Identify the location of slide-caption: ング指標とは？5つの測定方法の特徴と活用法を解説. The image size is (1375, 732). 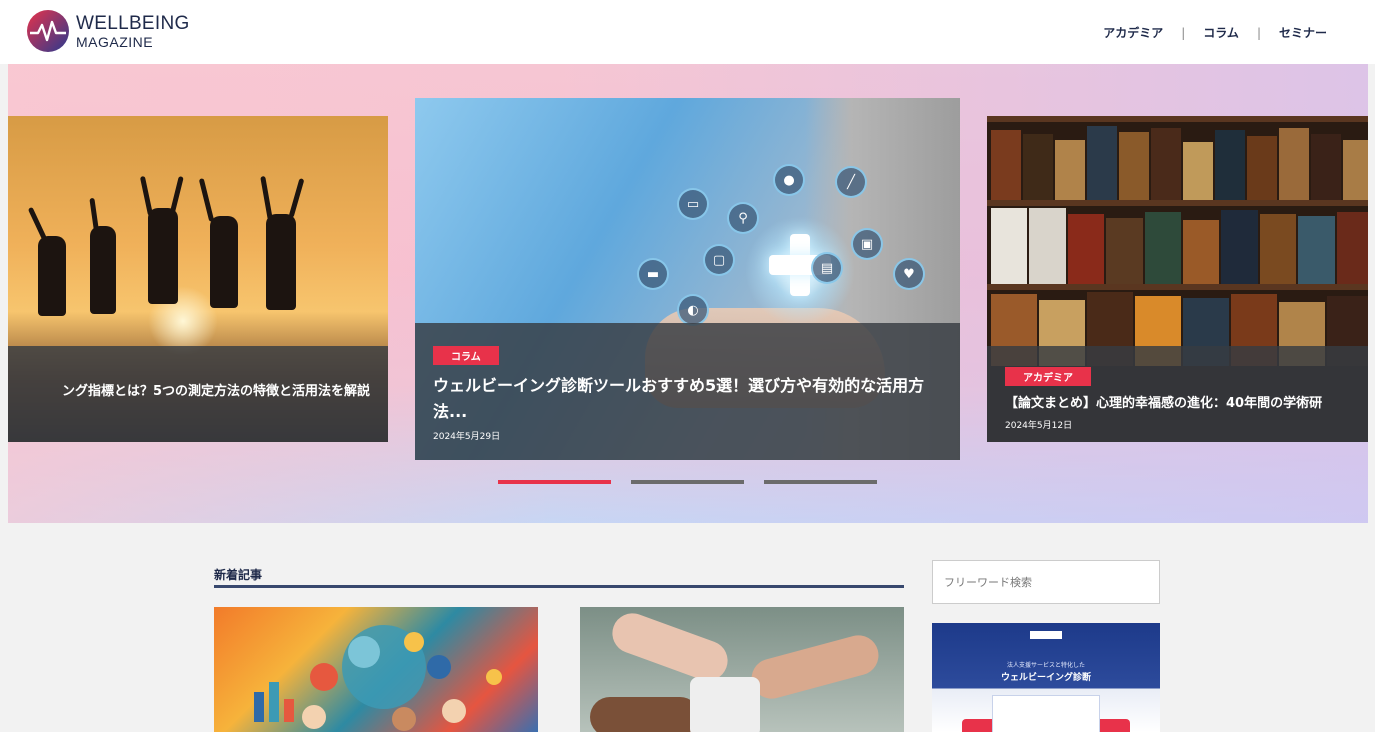
(198, 394).